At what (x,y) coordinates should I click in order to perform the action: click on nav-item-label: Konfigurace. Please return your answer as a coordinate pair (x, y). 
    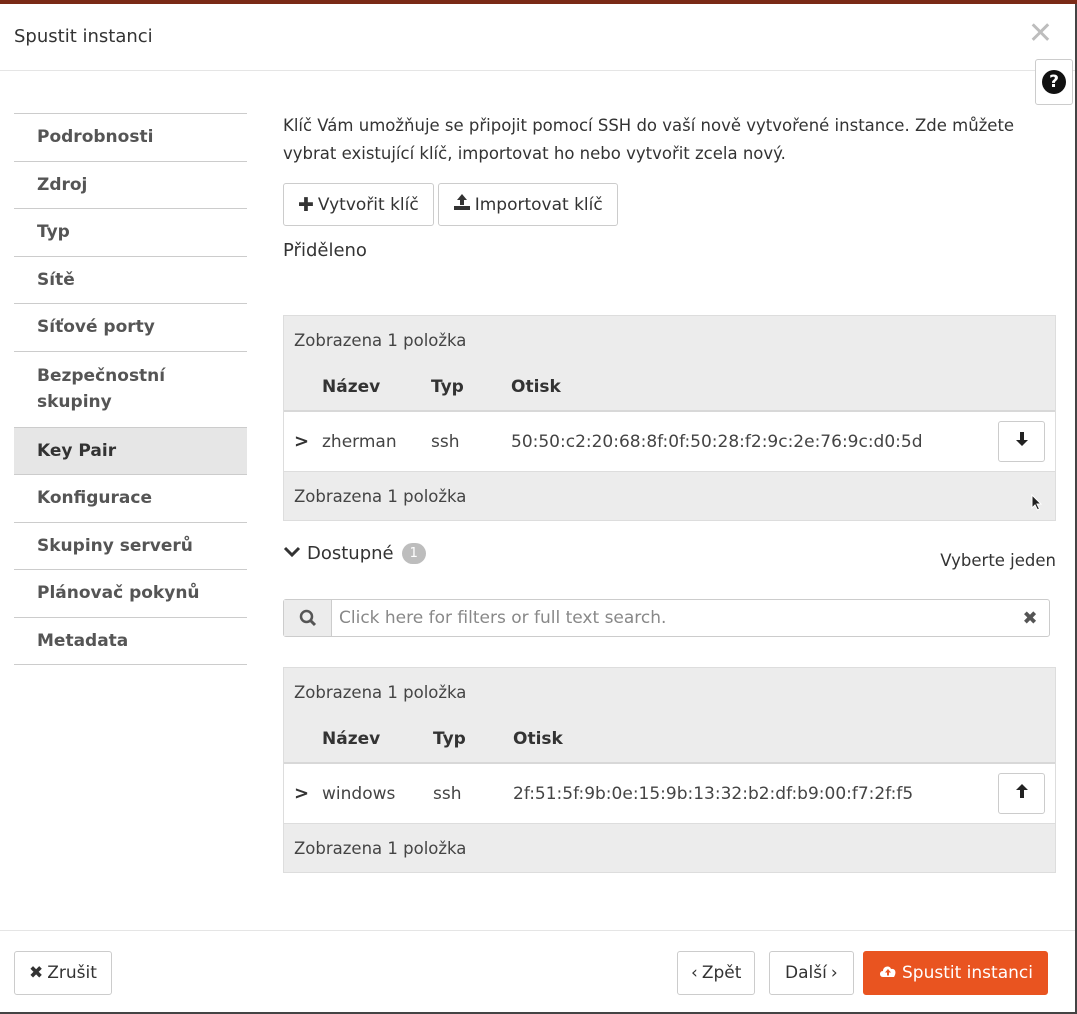
    Looking at the image, I should click on (94, 498).